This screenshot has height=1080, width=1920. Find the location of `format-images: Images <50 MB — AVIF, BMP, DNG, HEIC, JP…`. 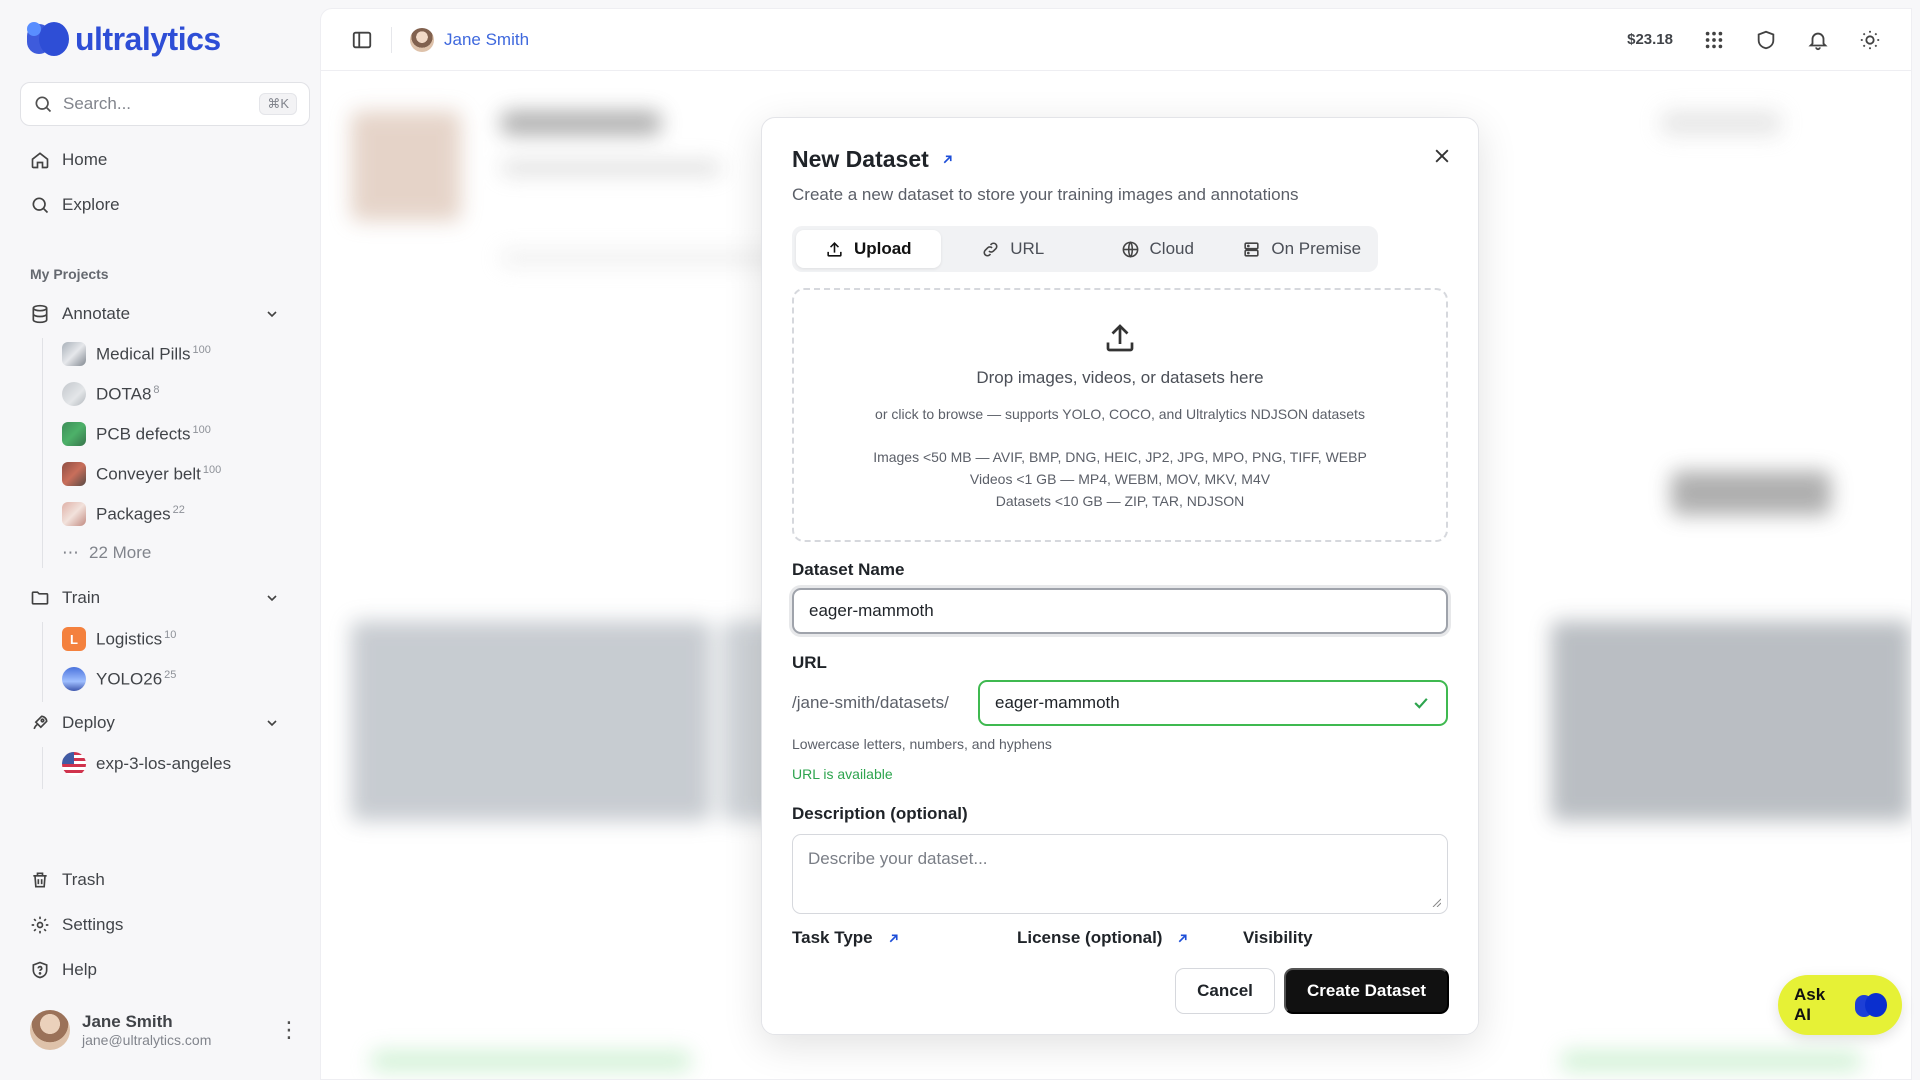

format-images: Images <50 MB — AVIF, BMP, DNG, HEIC, JP… is located at coordinates (1120, 457).